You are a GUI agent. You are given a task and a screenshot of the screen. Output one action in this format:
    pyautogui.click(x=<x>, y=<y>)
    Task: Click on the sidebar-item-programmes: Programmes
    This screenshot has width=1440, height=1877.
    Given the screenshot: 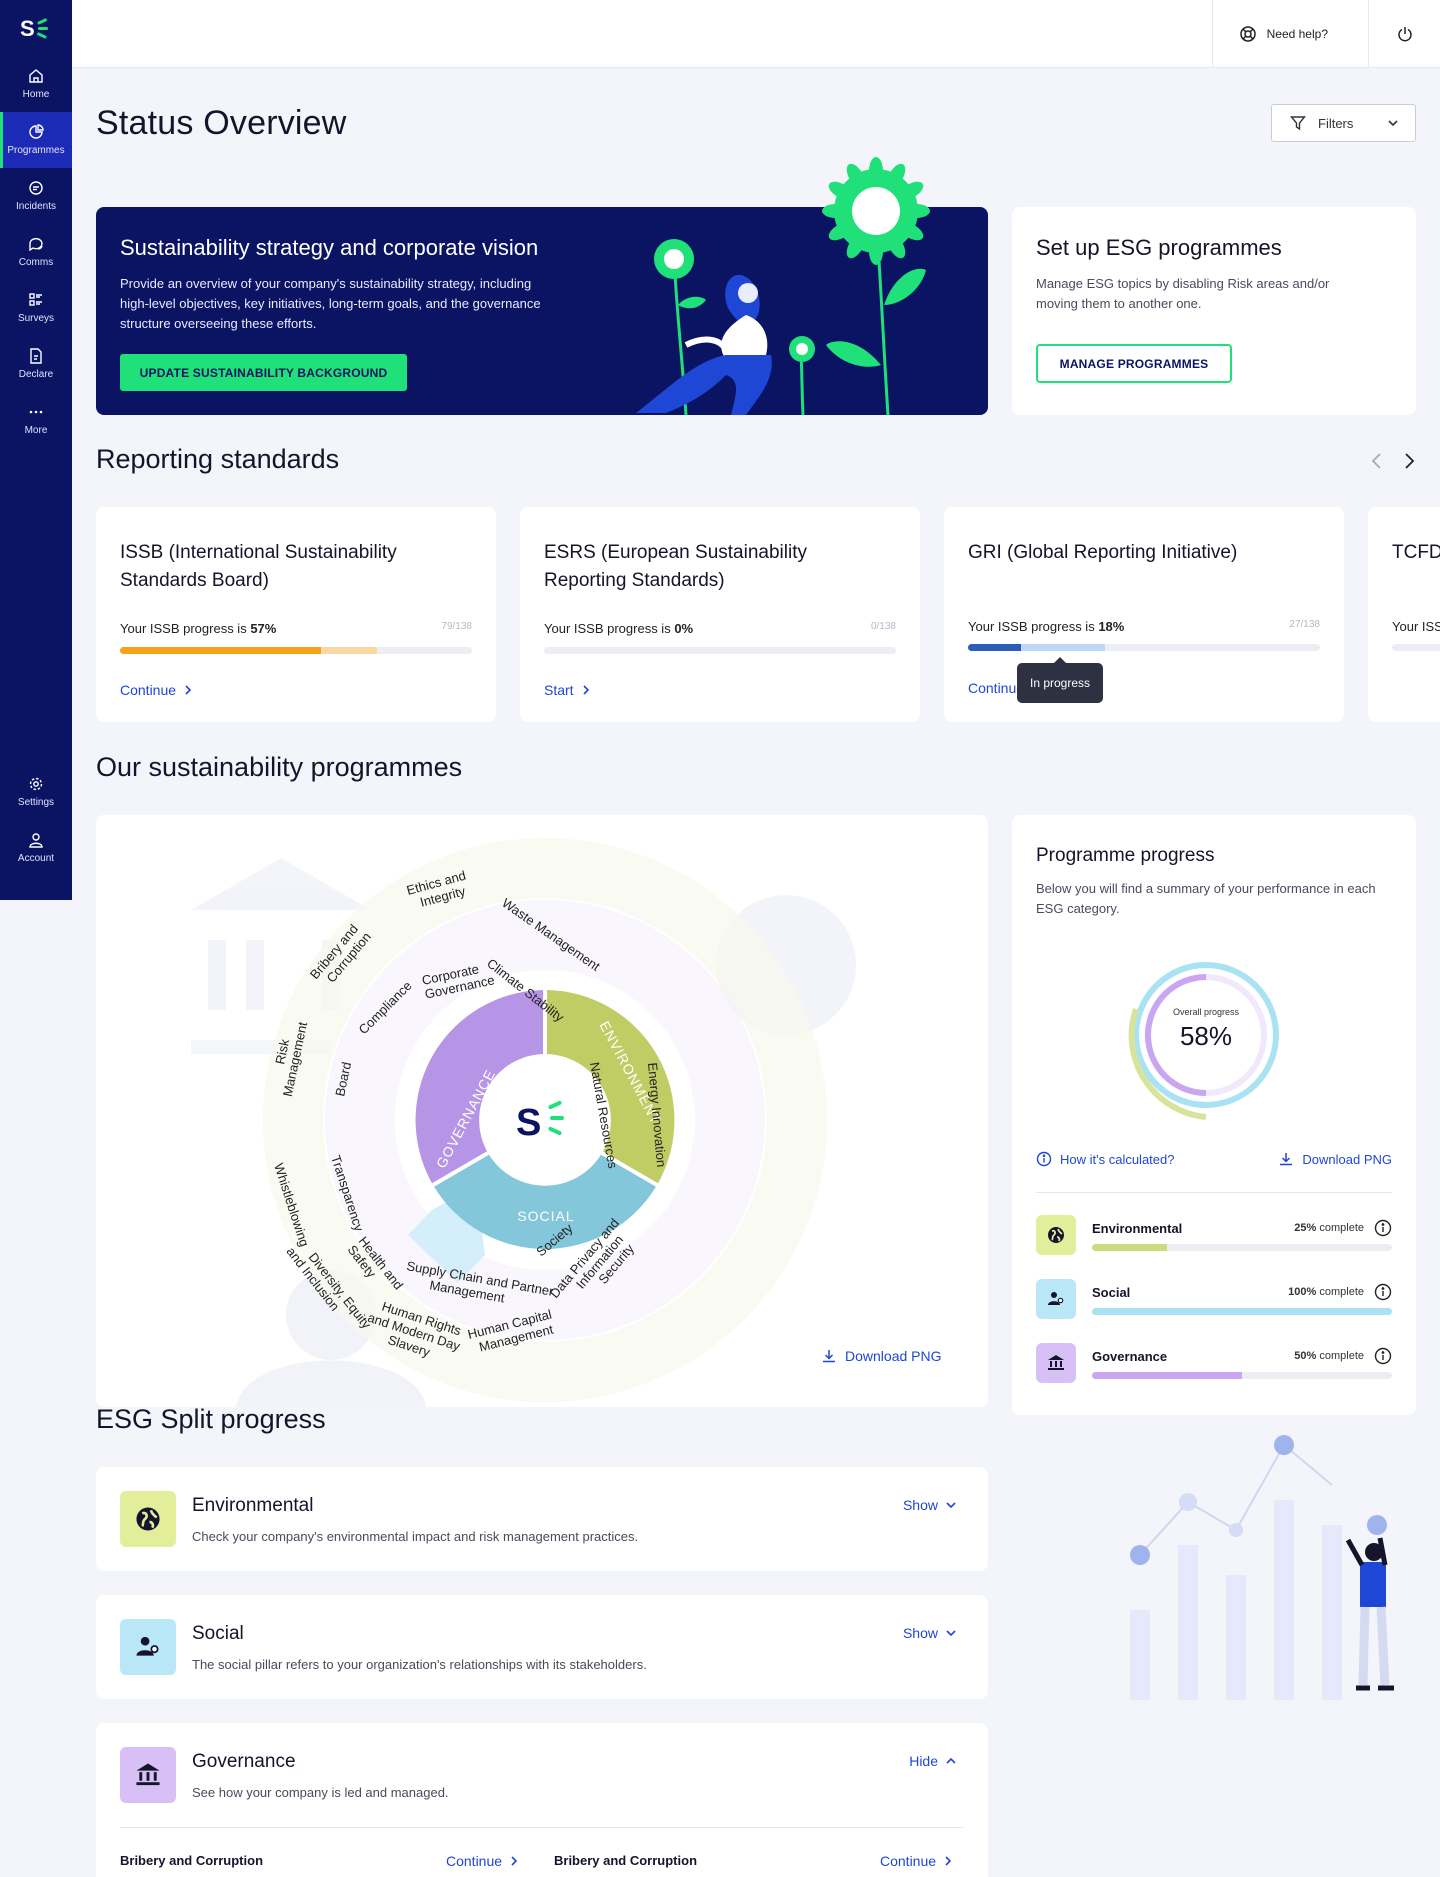 What is the action you would take?
    pyautogui.click(x=36, y=140)
    